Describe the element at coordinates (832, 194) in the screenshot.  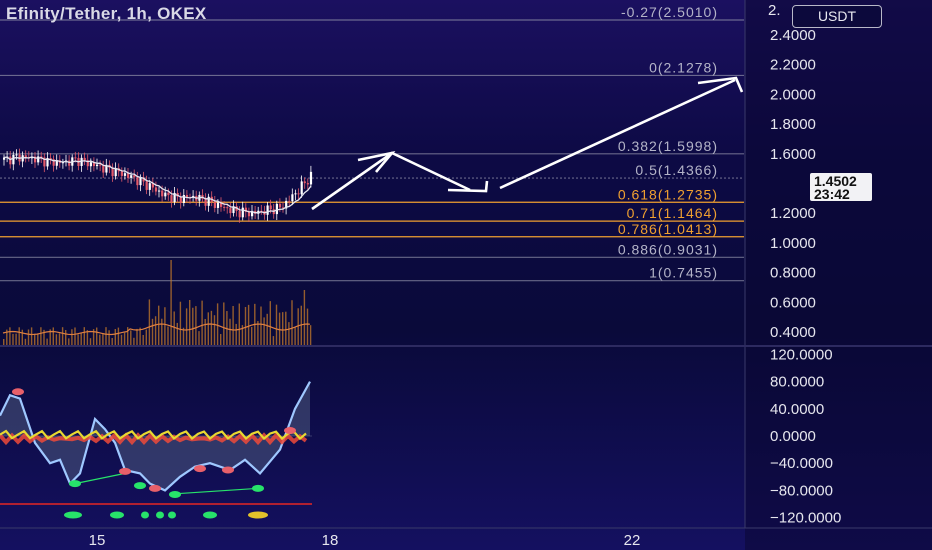
I see `bar-countdown: 23:42` at that location.